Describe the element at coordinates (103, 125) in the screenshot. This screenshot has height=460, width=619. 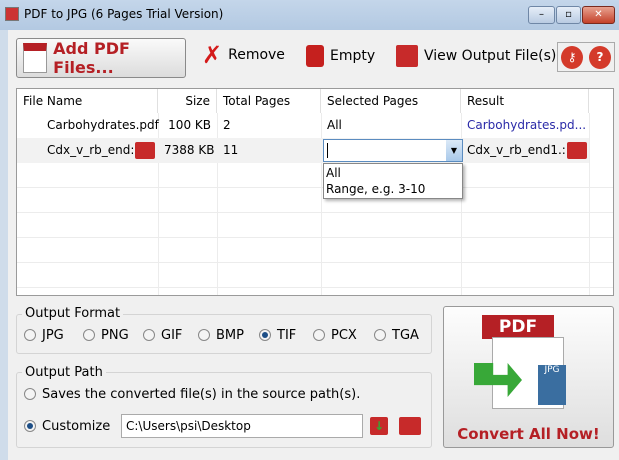
I see `file-name: Carbohydrates.pdf` at that location.